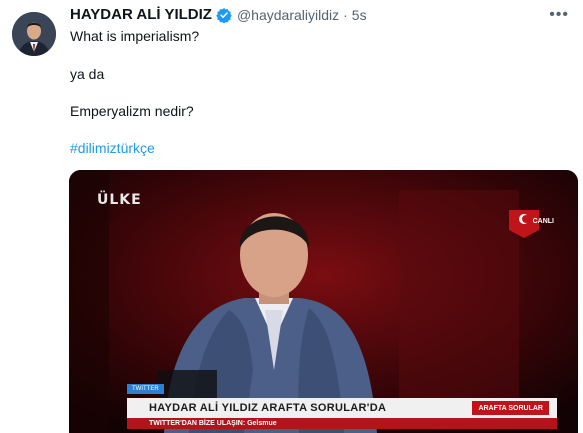  I want to click on live-label: CANLI, so click(543, 221).